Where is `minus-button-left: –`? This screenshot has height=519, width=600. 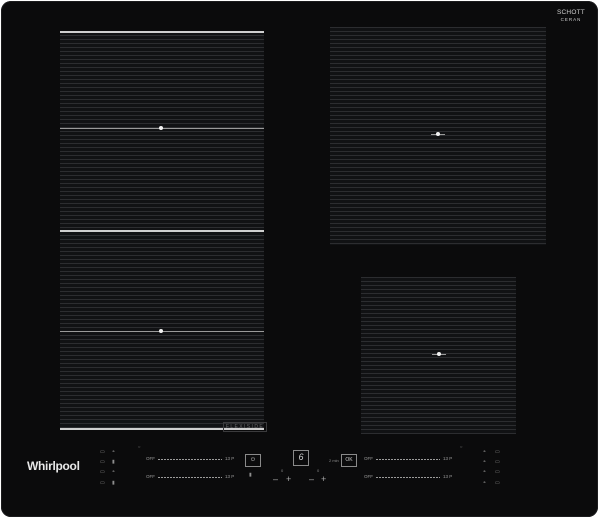 minus-button-left: – is located at coordinates (275, 479).